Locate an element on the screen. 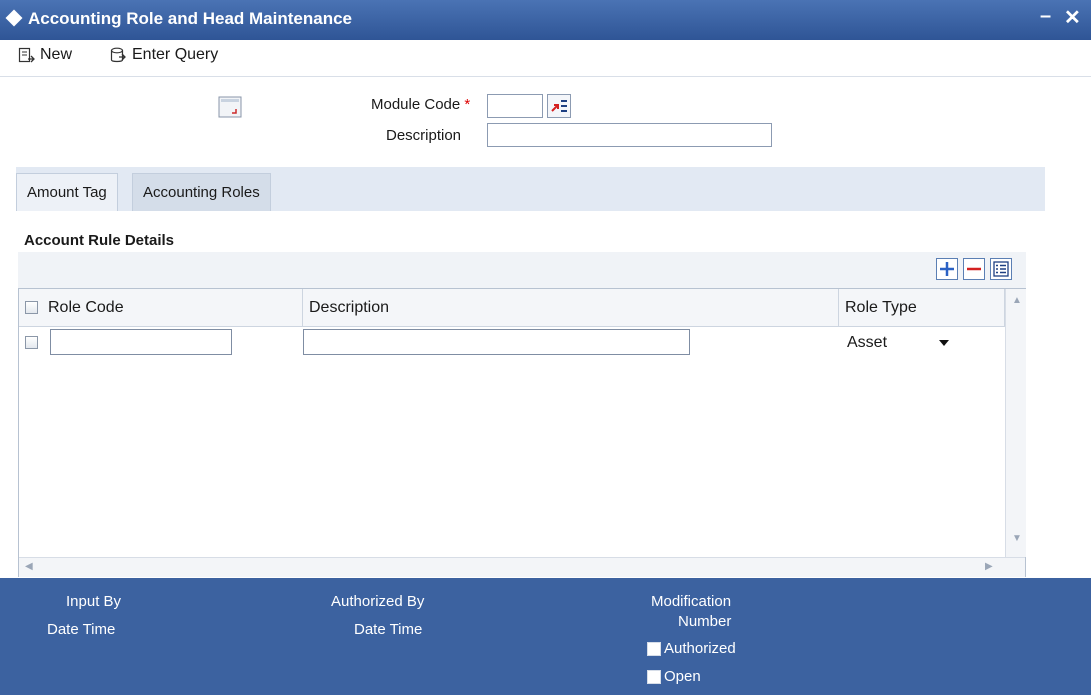  input-date-time-label: Date Time is located at coordinates (81, 629).